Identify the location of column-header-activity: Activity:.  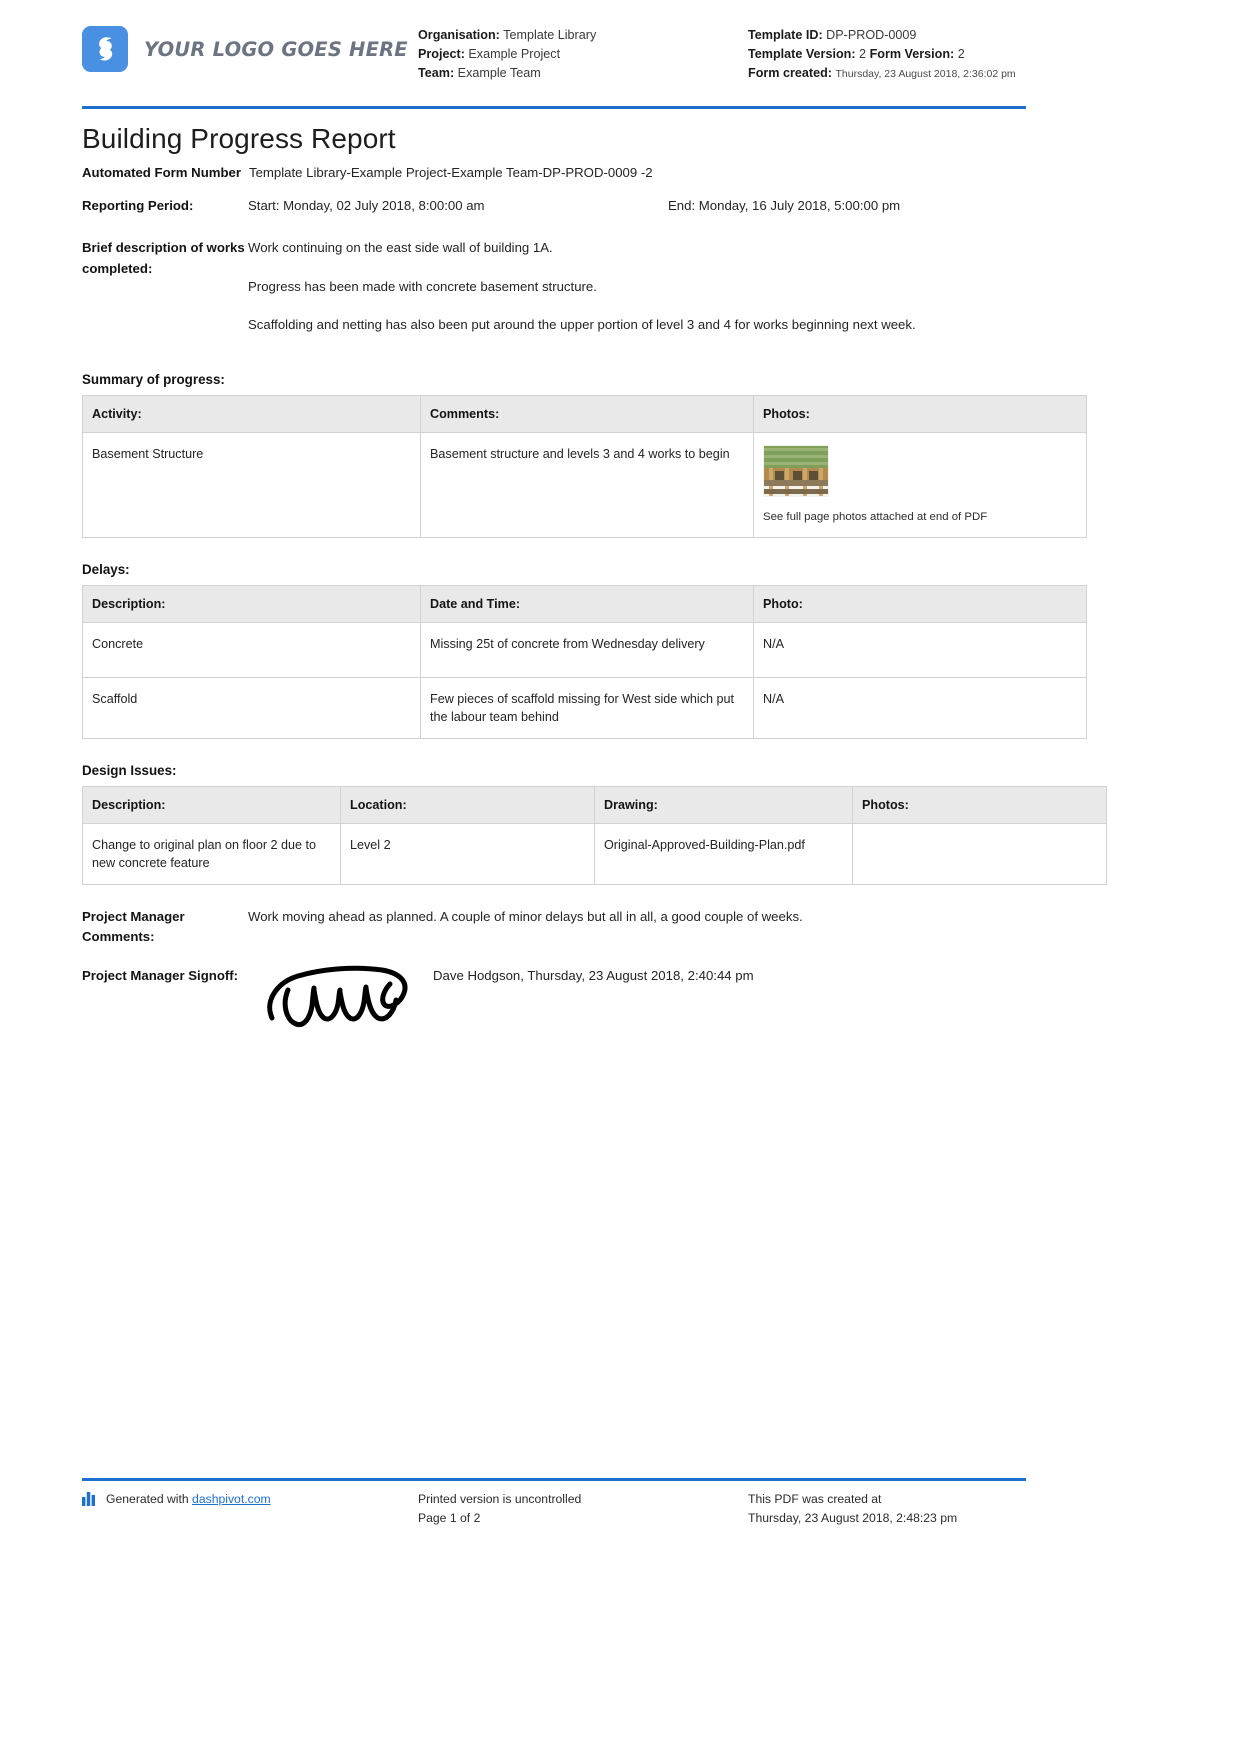
(251, 413).